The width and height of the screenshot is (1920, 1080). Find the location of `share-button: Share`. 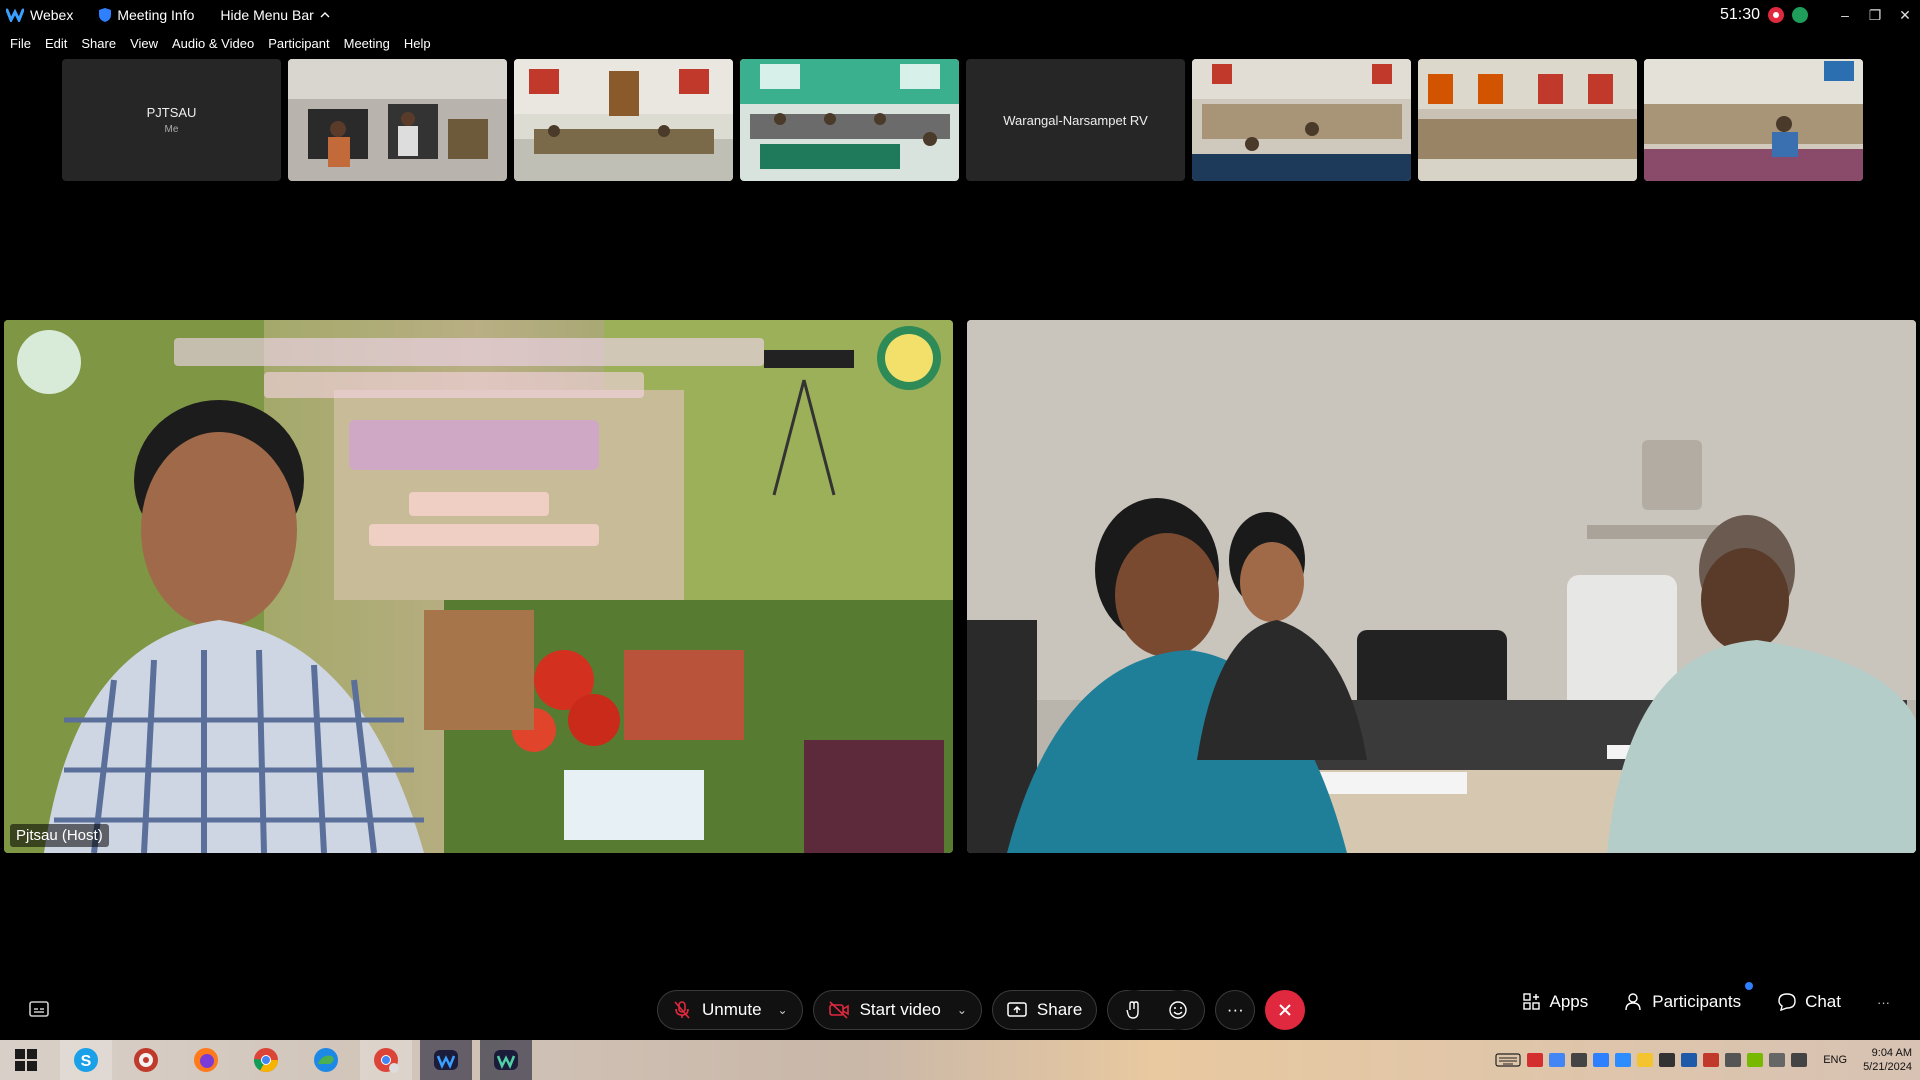

share-button: Share is located at coordinates (1044, 1010).